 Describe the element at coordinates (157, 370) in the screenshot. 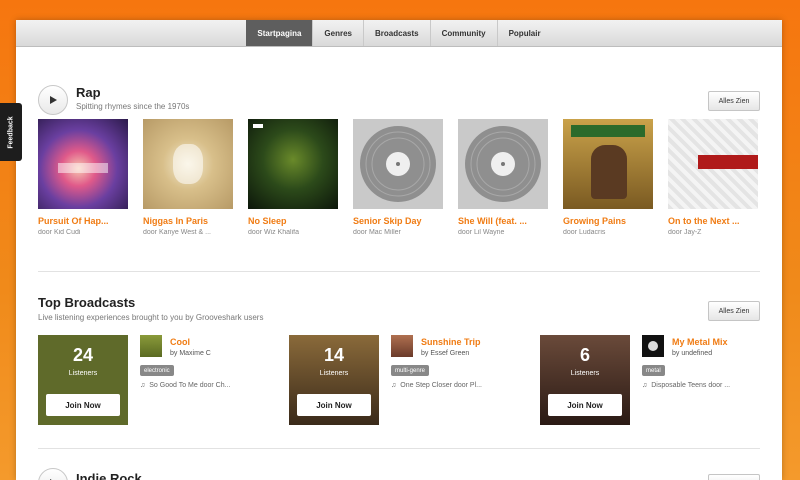

I see `genre-tag: electronic` at that location.